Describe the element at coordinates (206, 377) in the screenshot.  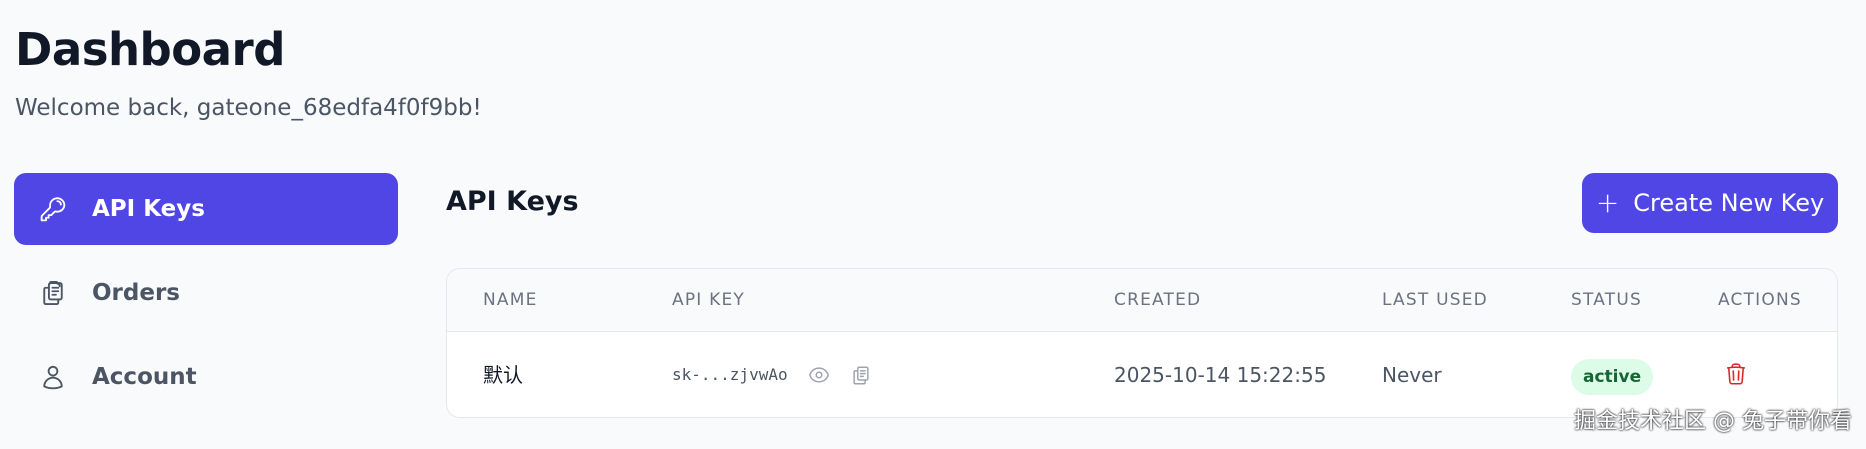
I see `sidebar-item-account: Account` at that location.